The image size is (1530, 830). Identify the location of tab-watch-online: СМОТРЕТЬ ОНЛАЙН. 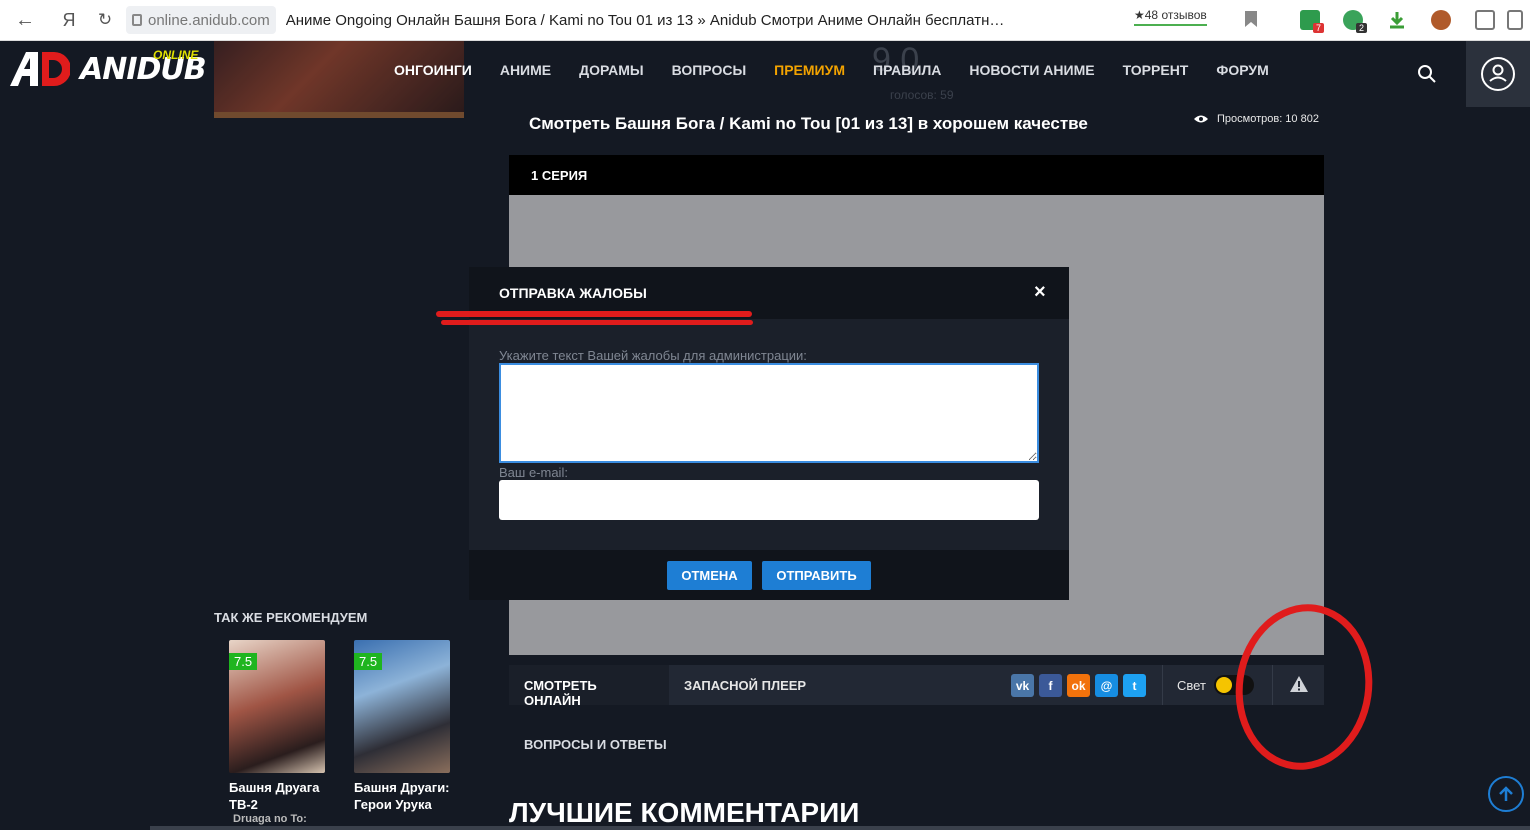
(589, 686).